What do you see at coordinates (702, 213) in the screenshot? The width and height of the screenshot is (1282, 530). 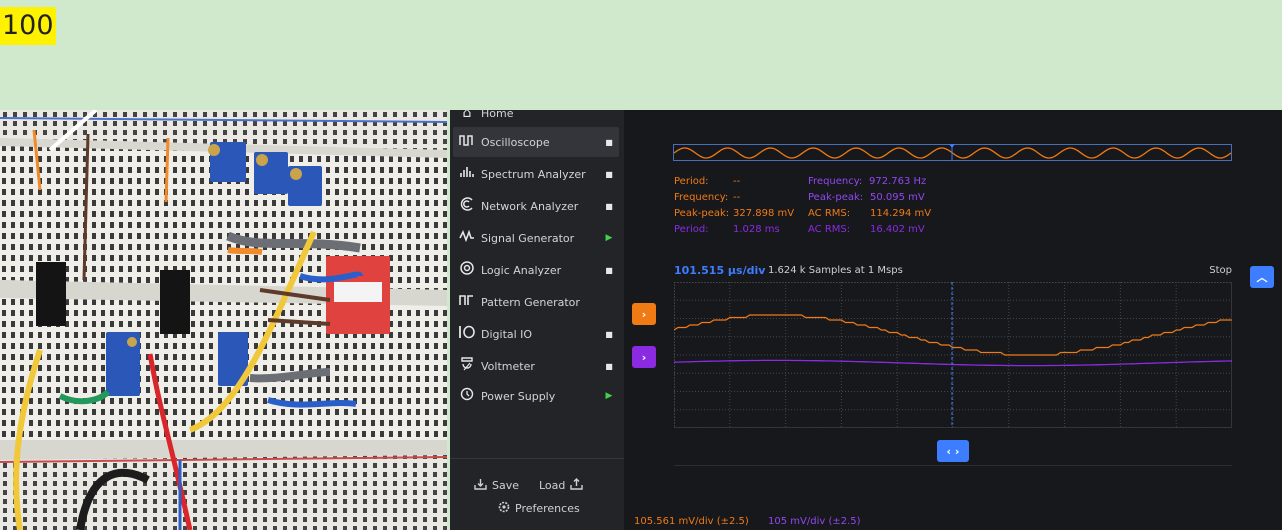 I see `ch1-peak-peak-label: Peak-peak:` at bounding box center [702, 213].